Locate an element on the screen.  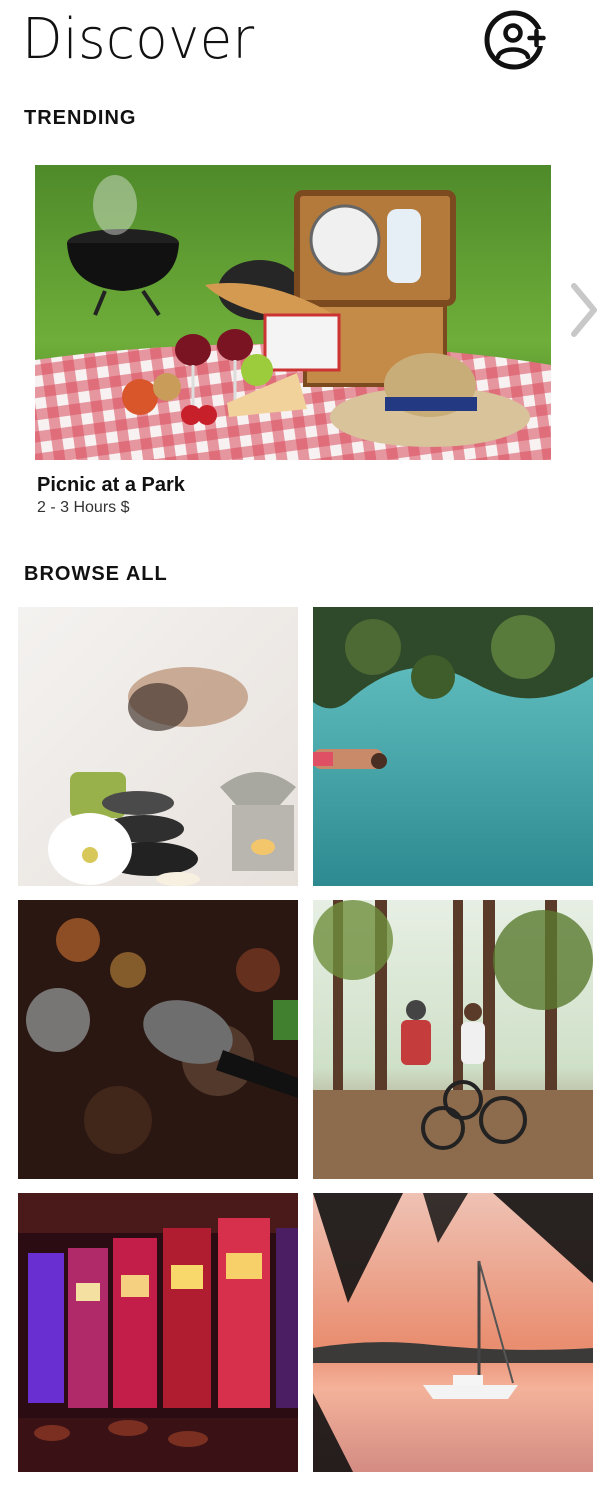
browse-tile-sailing is located at coordinates (453, 1332).